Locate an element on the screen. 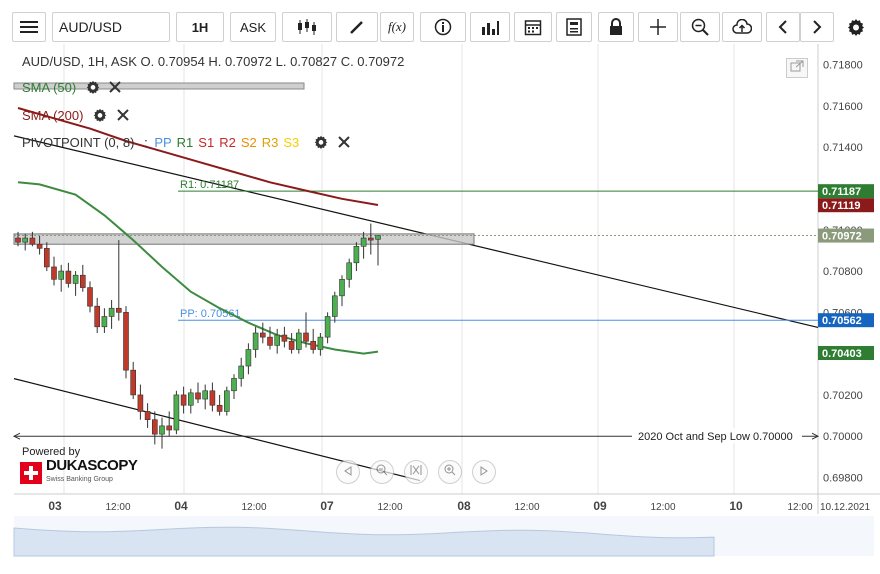  scroll-left-button is located at coordinates (783, 27).